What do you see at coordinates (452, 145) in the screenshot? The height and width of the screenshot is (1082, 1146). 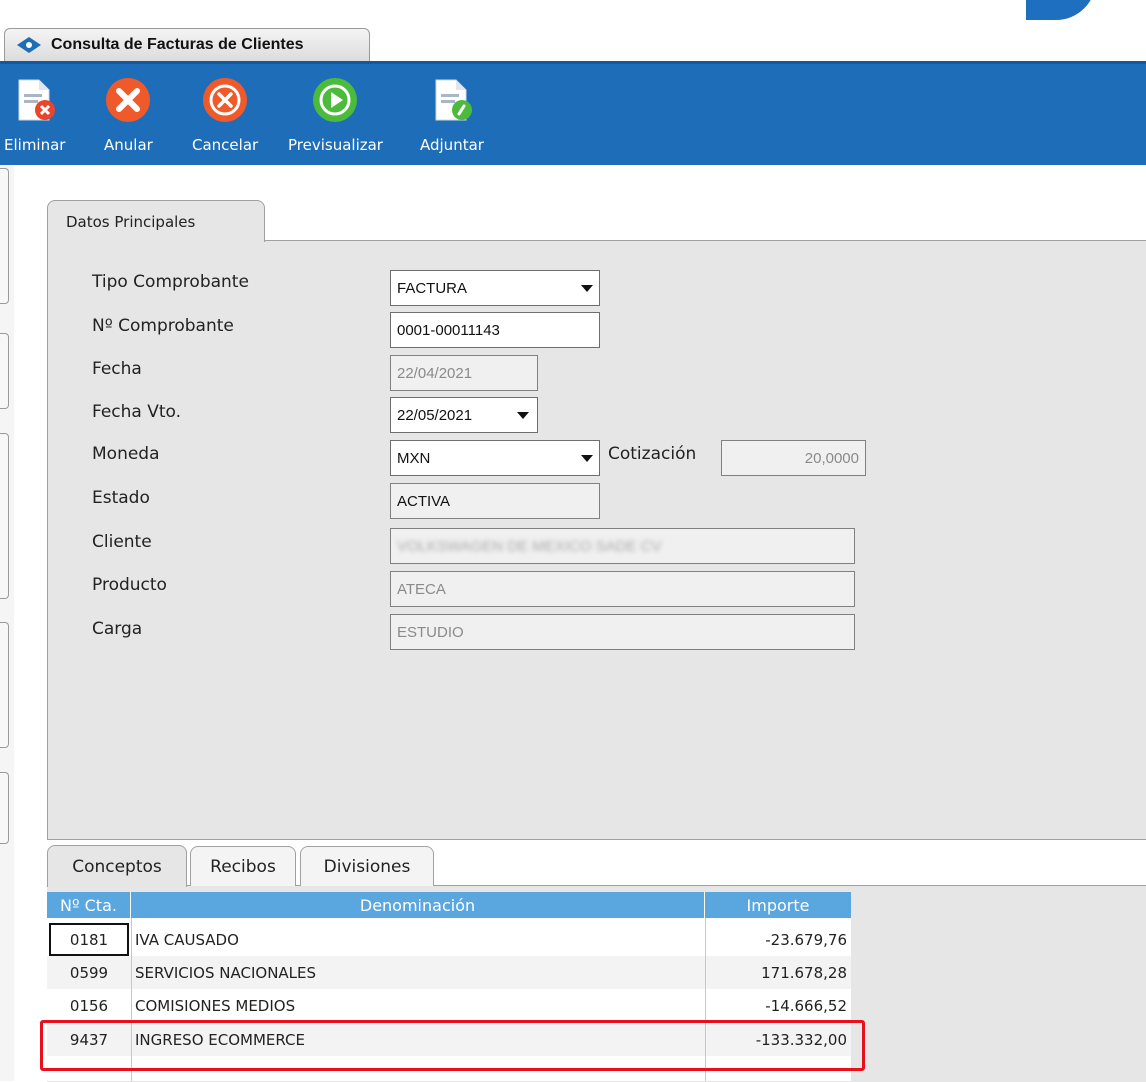 I see `adjuntar-label: Adjuntar` at bounding box center [452, 145].